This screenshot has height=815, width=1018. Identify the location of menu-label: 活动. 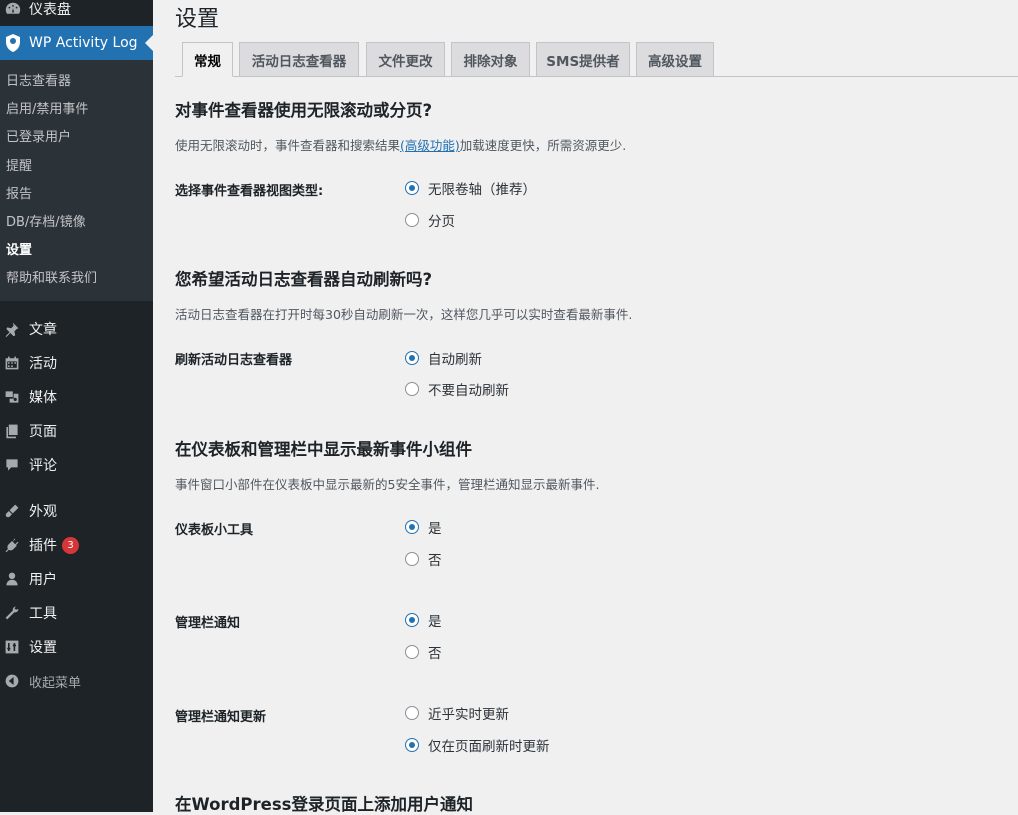
(43, 364).